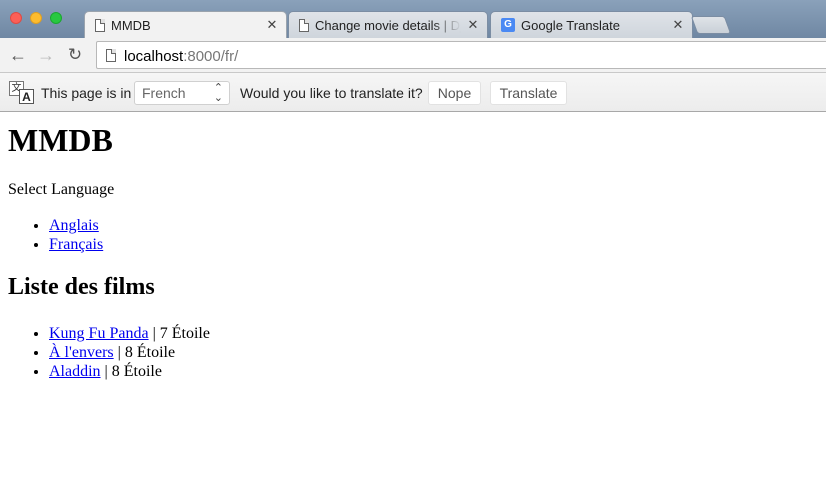 This screenshot has width=826, height=494. I want to click on list-item: Français, so click(76, 244).